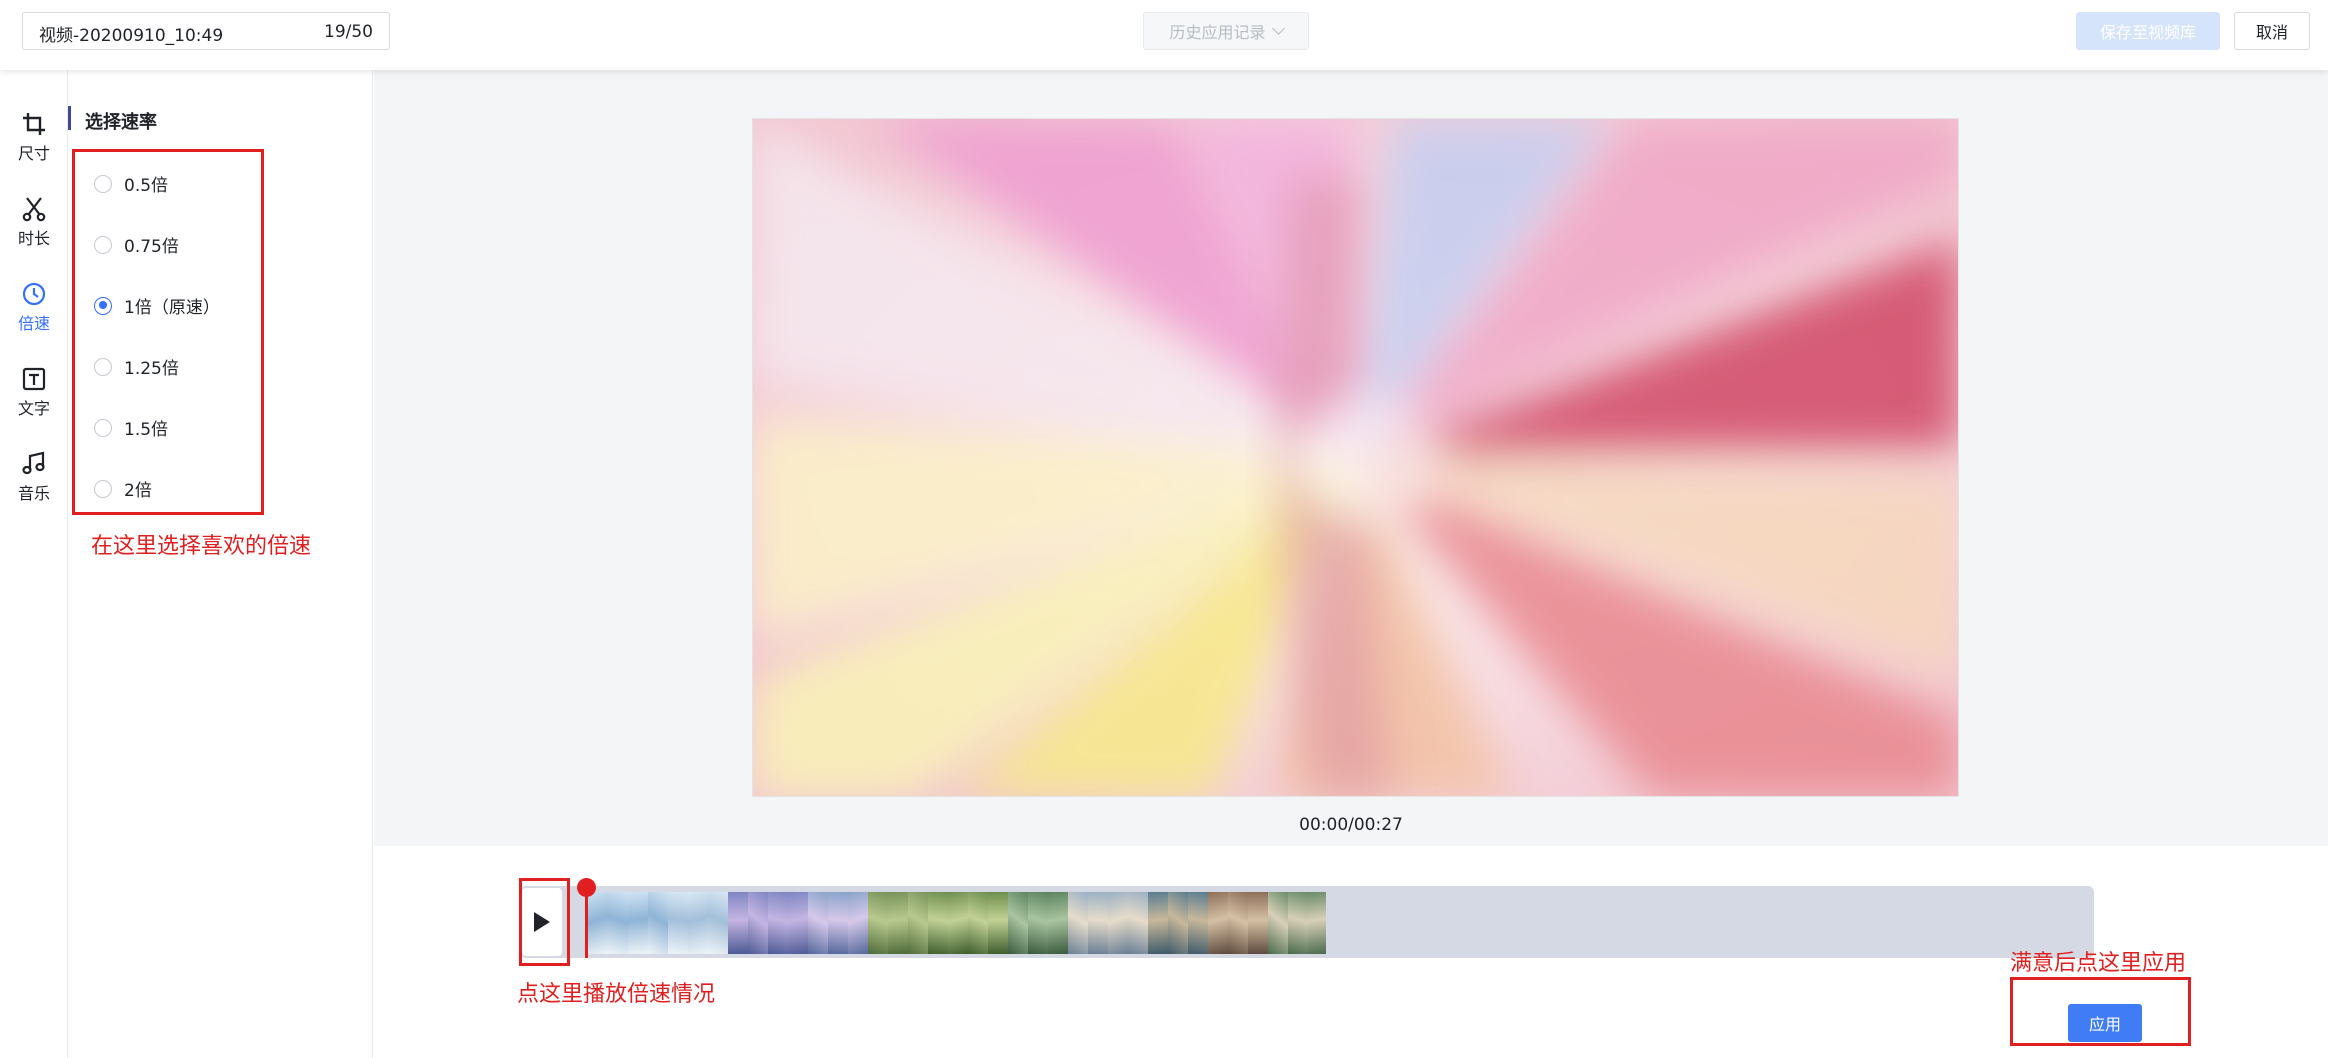  What do you see at coordinates (33, 238) in the screenshot?
I see `nav-label-duration: 时长` at bounding box center [33, 238].